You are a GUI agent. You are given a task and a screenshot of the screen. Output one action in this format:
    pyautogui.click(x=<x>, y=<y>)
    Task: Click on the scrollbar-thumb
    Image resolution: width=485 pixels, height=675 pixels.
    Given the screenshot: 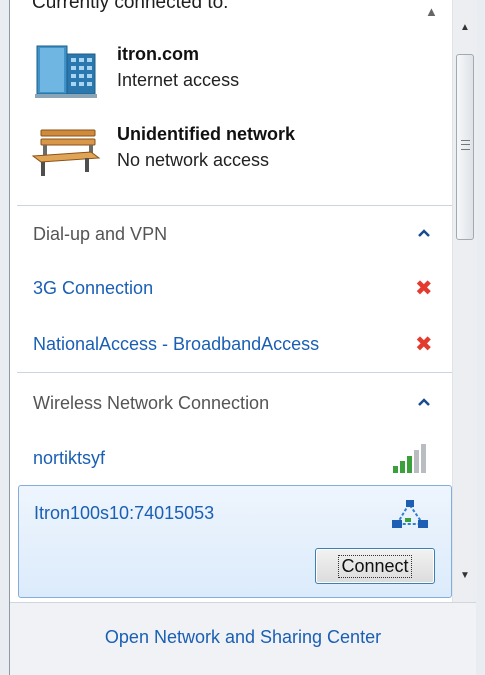 What is the action you would take?
    pyautogui.click(x=465, y=147)
    